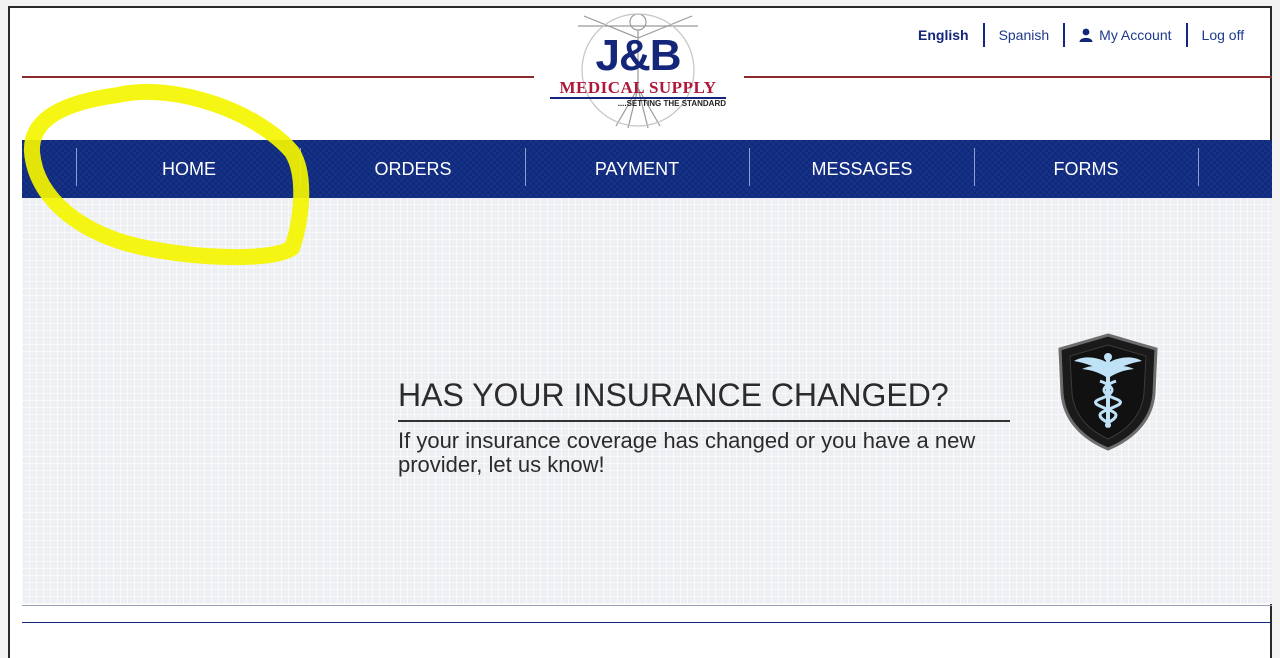 The image size is (1280, 658). I want to click on english-link: English, so click(943, 35).